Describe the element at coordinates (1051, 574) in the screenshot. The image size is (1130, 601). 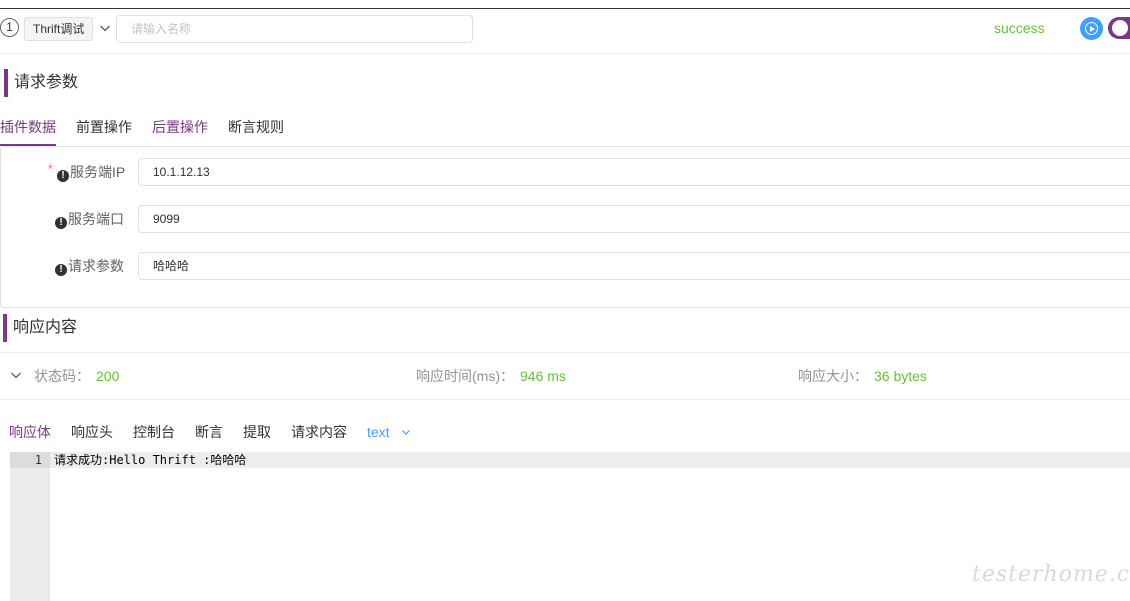
I see `watermark: testerhome.com` at that location.